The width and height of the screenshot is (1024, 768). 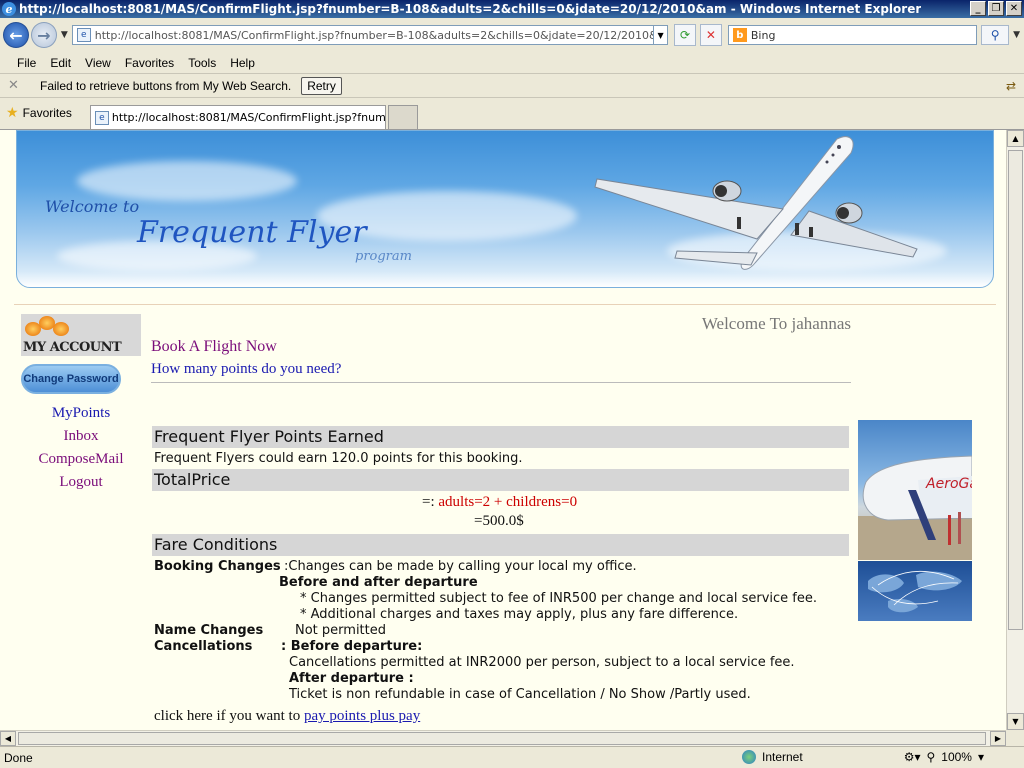 I want to click on globe-icon, so click(x=749, y=757).